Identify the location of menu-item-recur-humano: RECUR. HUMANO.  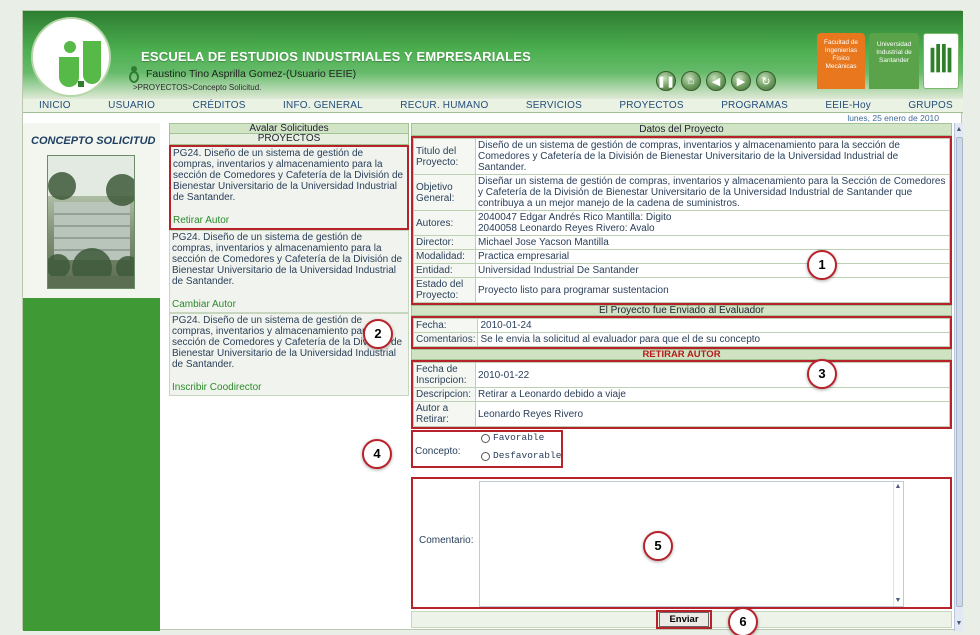
(444, 105).